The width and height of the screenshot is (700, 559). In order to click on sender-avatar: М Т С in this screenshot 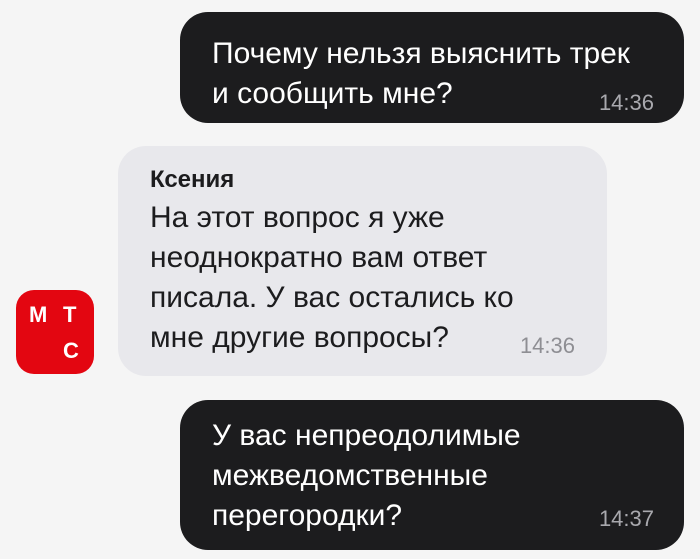, I will do `click(55, 332)`.